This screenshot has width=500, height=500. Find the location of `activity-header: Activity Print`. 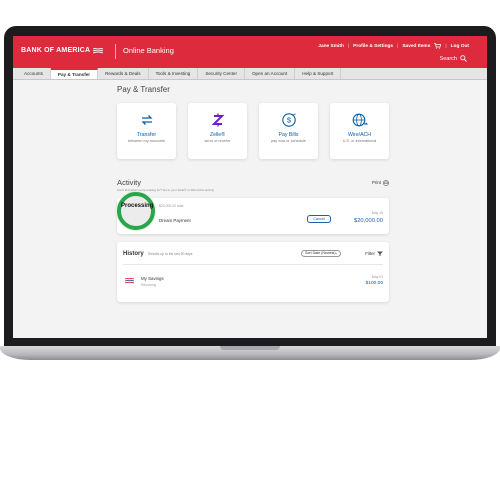

activity-header: Activity Print is located at coordinates (253, 182).